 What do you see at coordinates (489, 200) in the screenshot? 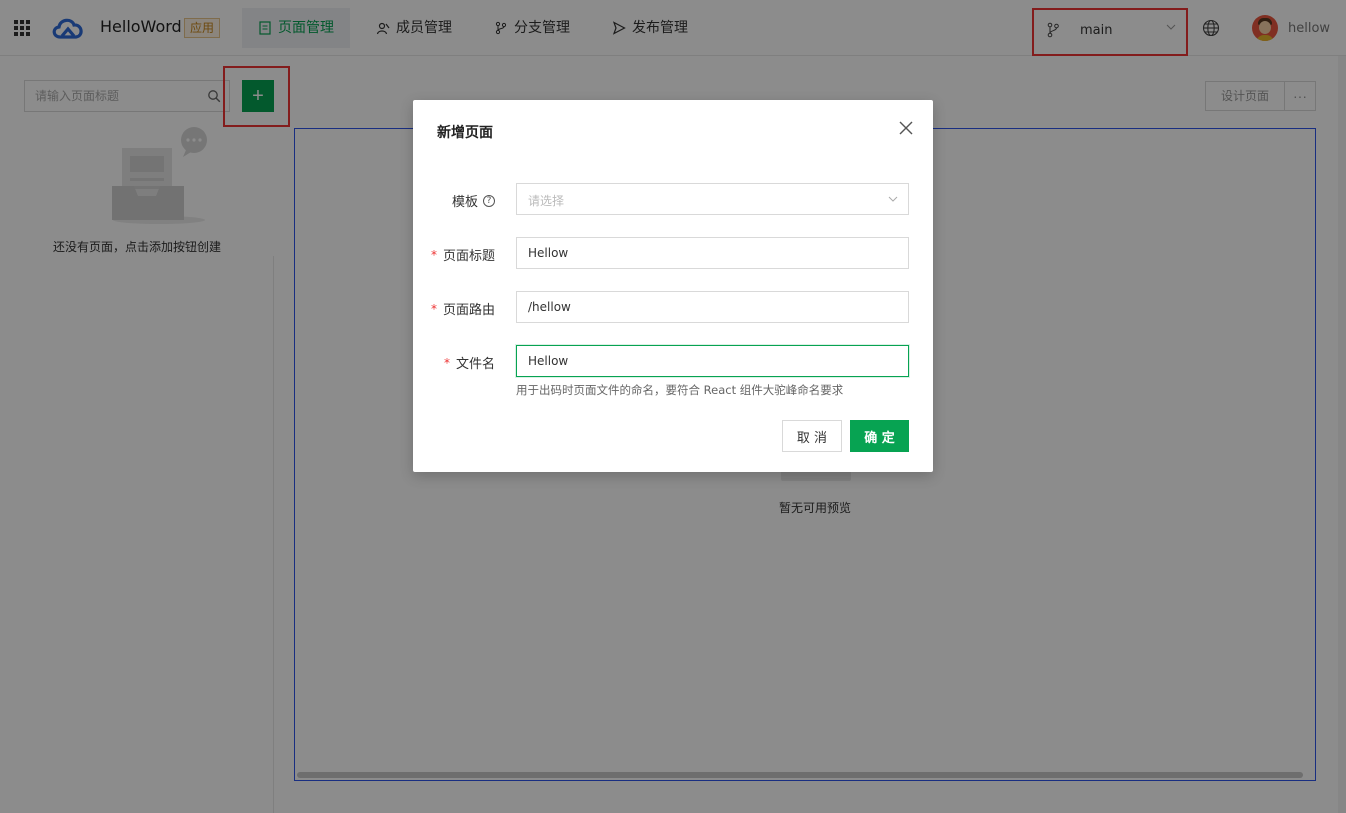
I see `help-icon: ?` at bounding box center [489, 200].